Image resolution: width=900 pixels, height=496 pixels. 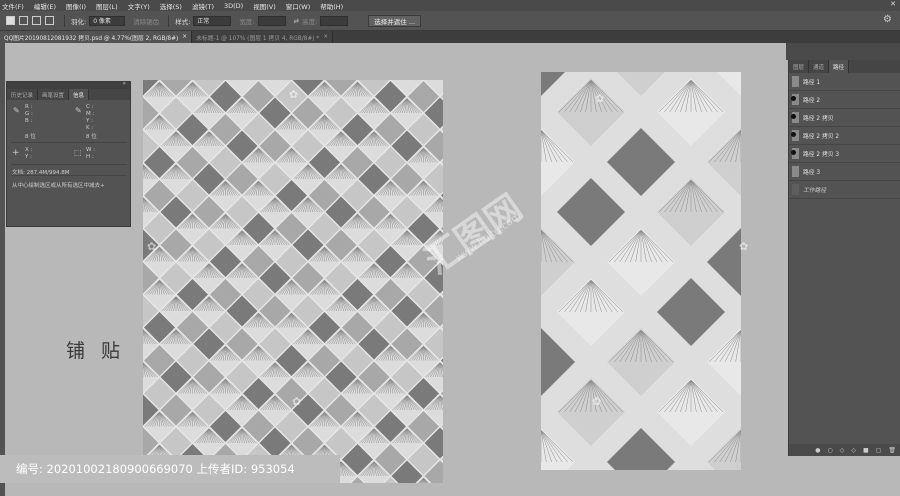 I want to click on tab-layers: 图层, so click(x=799, y=66).